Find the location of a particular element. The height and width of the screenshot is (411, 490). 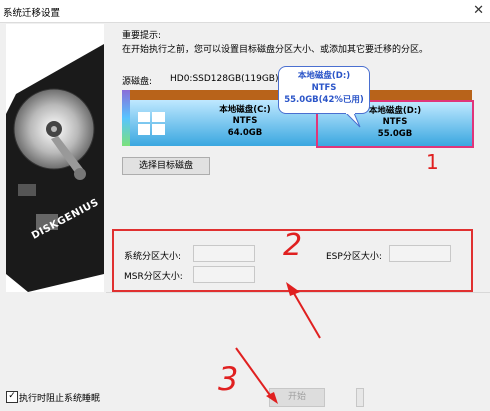

start-button: 开始 is located at coordinates (297, 397).